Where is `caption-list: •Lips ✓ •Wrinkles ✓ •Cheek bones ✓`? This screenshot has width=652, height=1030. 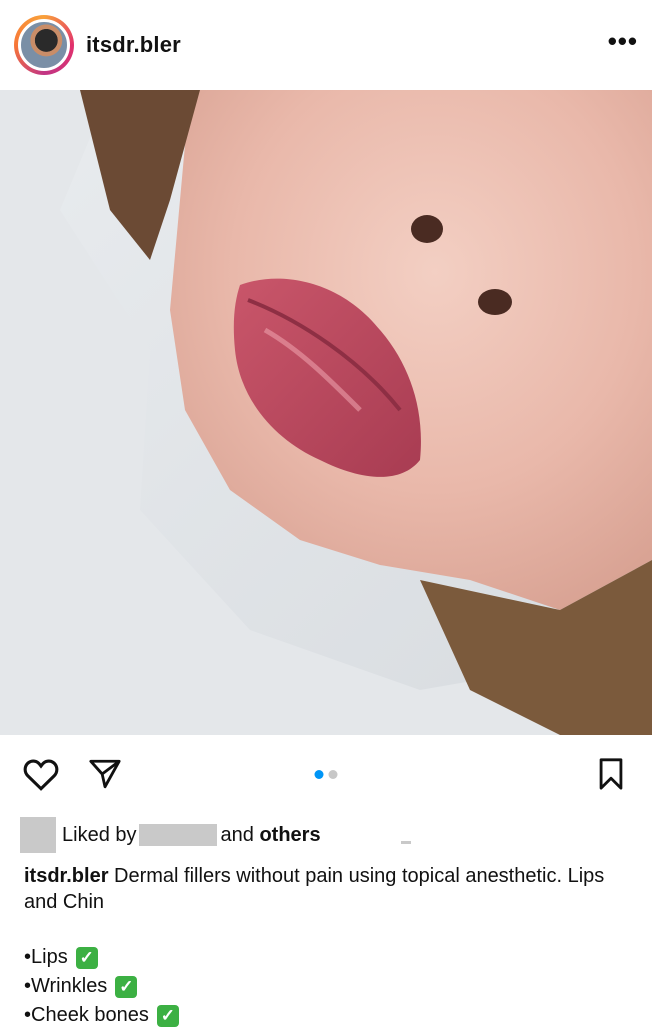 caption-list: •Lips ✓ •Wrinkles ✓ •Cheek bones ✓ is located at coordinates (326, 986).